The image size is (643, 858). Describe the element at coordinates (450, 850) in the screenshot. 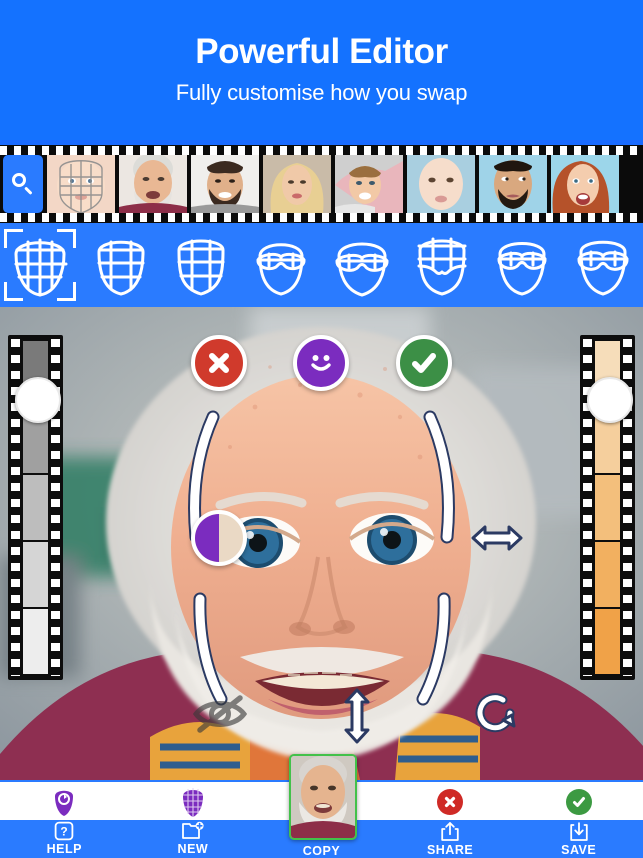

I see `share-label: SHARE` at that location.